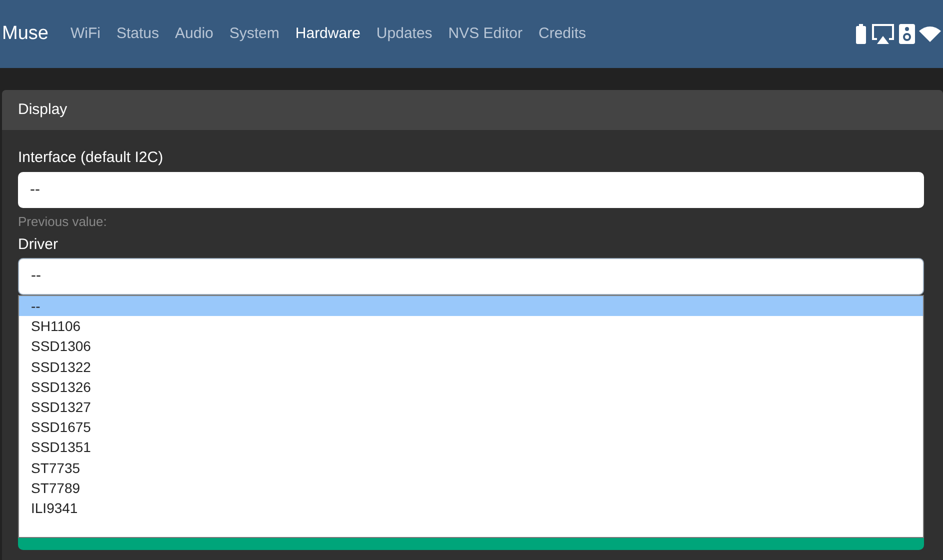 The height and width of the screenshot is (560, 943). What do you see at coordinates (861, 34) in the screenshot?
I see `battery-icon` at bounding box center [861, 34].